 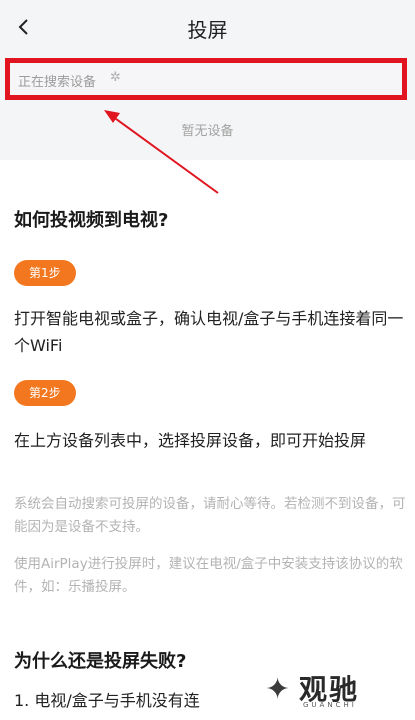 I want to click on step-2-text: 在上方设备列表中，选择投屏设备，即可开始投屏, so click(x=190, y=440).